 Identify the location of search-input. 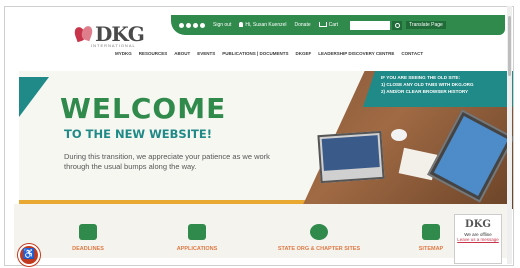
(370, 25).